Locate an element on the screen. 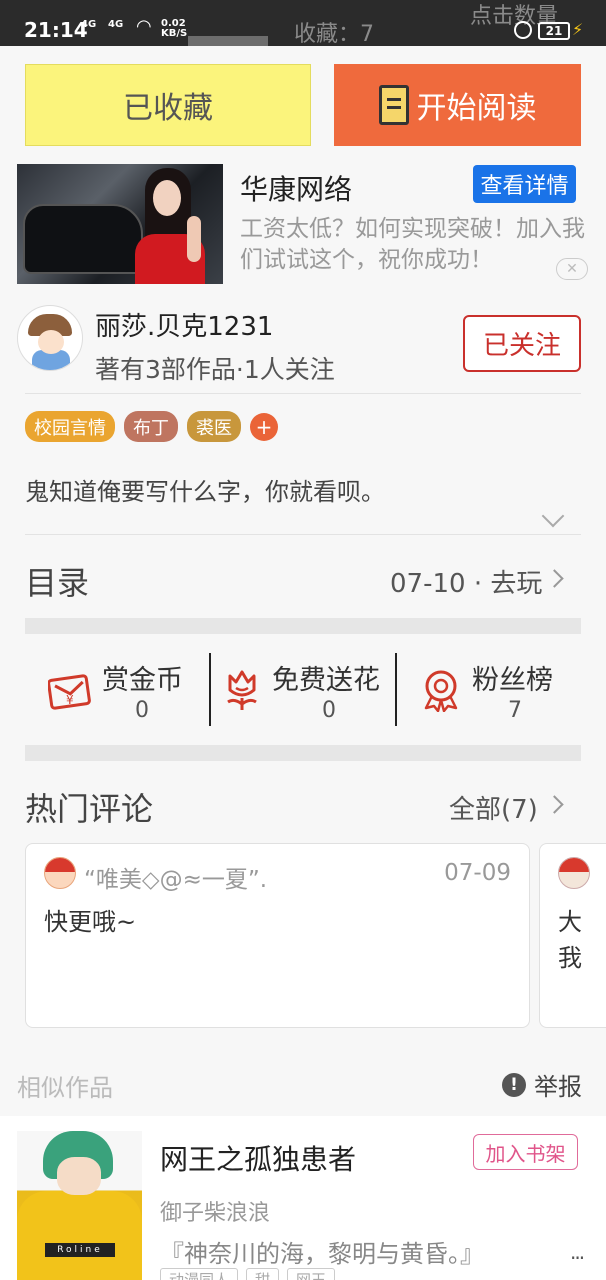 The image size is (606, 1280). report-button: ! 举报 is located at coordinates (542, 1084).